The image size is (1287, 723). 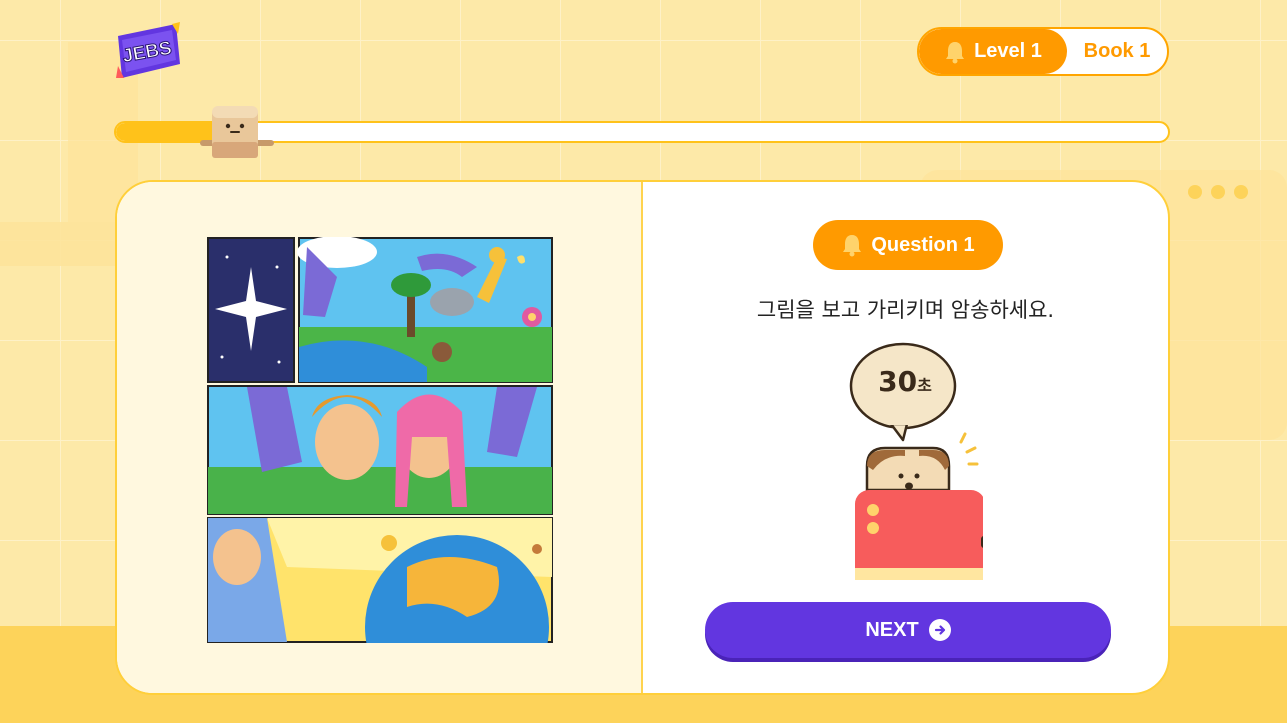 I want to click on level-tab: Level 1, so click(x=993, y=51).